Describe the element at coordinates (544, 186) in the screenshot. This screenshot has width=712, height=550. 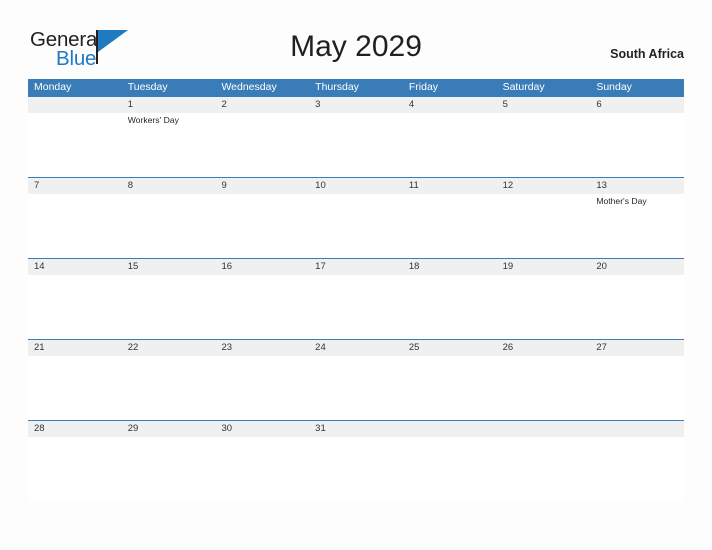
I see `day-number: 12` at that location.